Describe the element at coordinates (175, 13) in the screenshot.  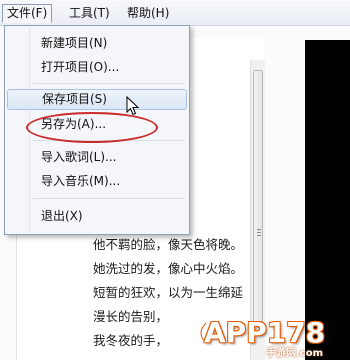
I see `menu-bar: 文件(F) 工具(T) 帮助(H)` at that location.